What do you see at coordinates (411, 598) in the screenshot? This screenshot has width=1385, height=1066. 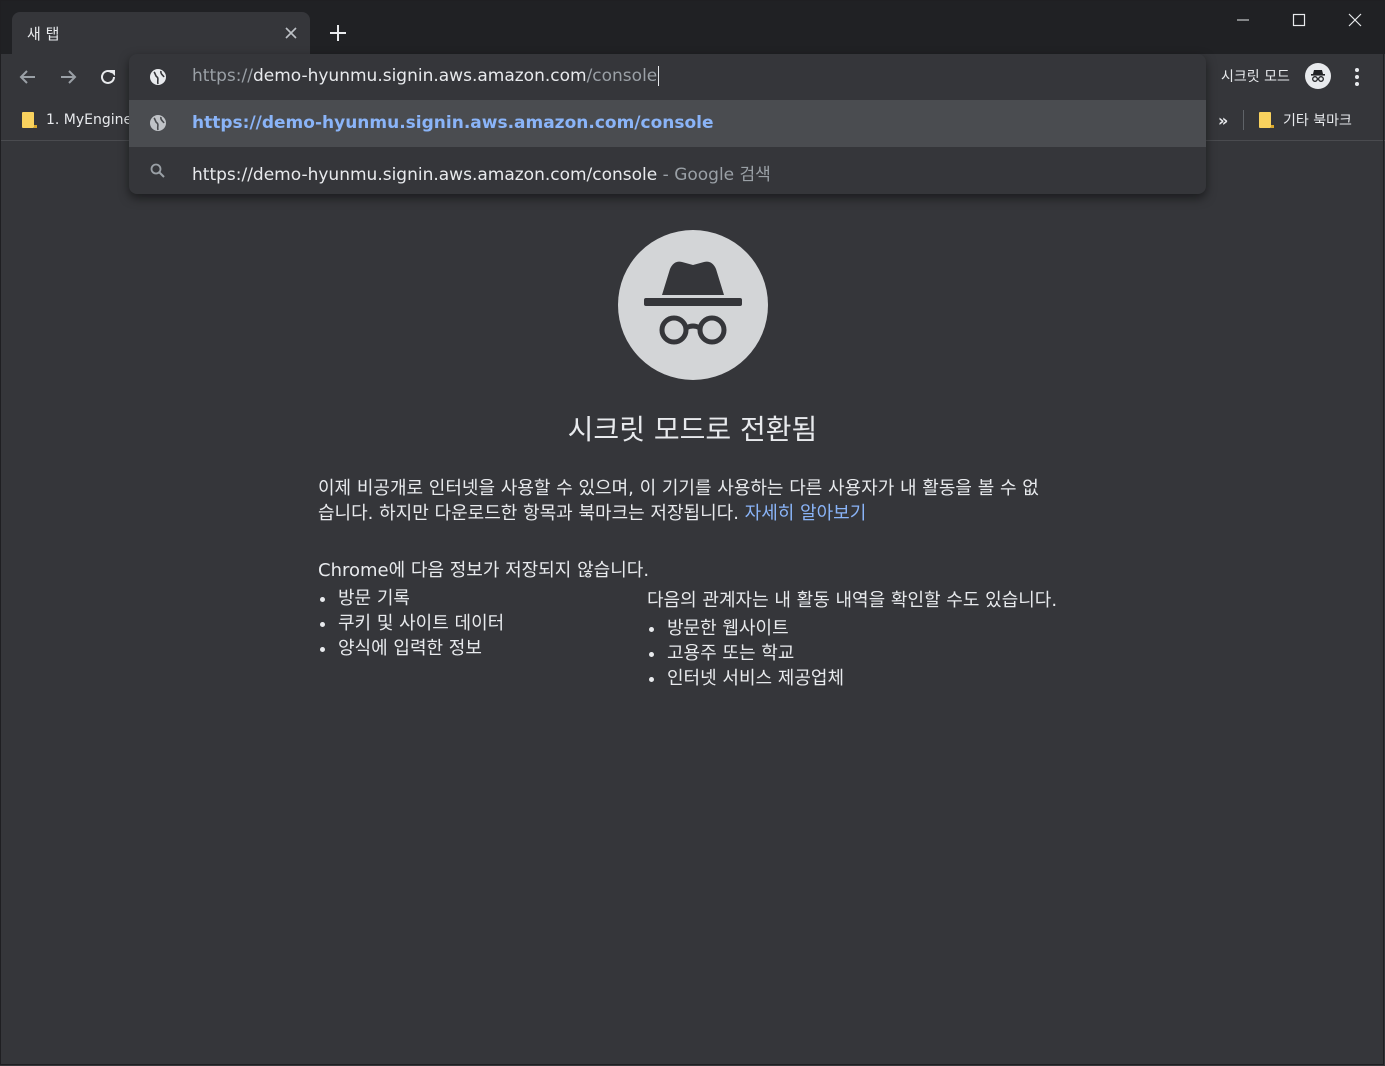 I see `list-item: 방문 기록` at bounding box center [411, 598].